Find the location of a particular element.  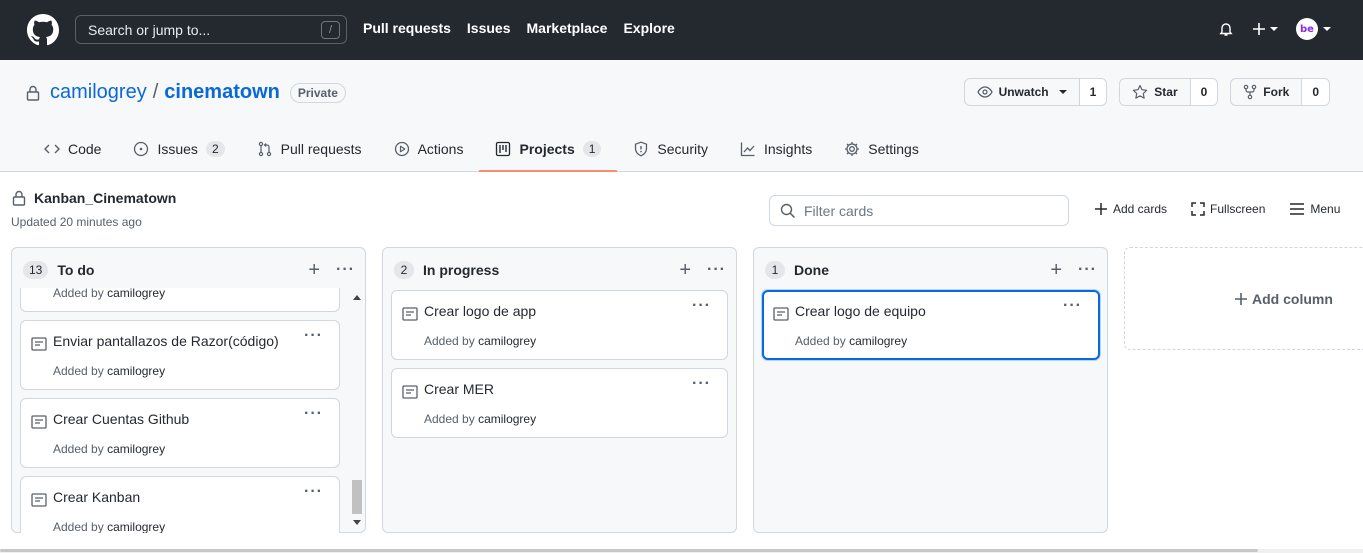

repo-actions: Unwatch 1 Star 0 Fork 0 is located at coordinates (1146, 92).